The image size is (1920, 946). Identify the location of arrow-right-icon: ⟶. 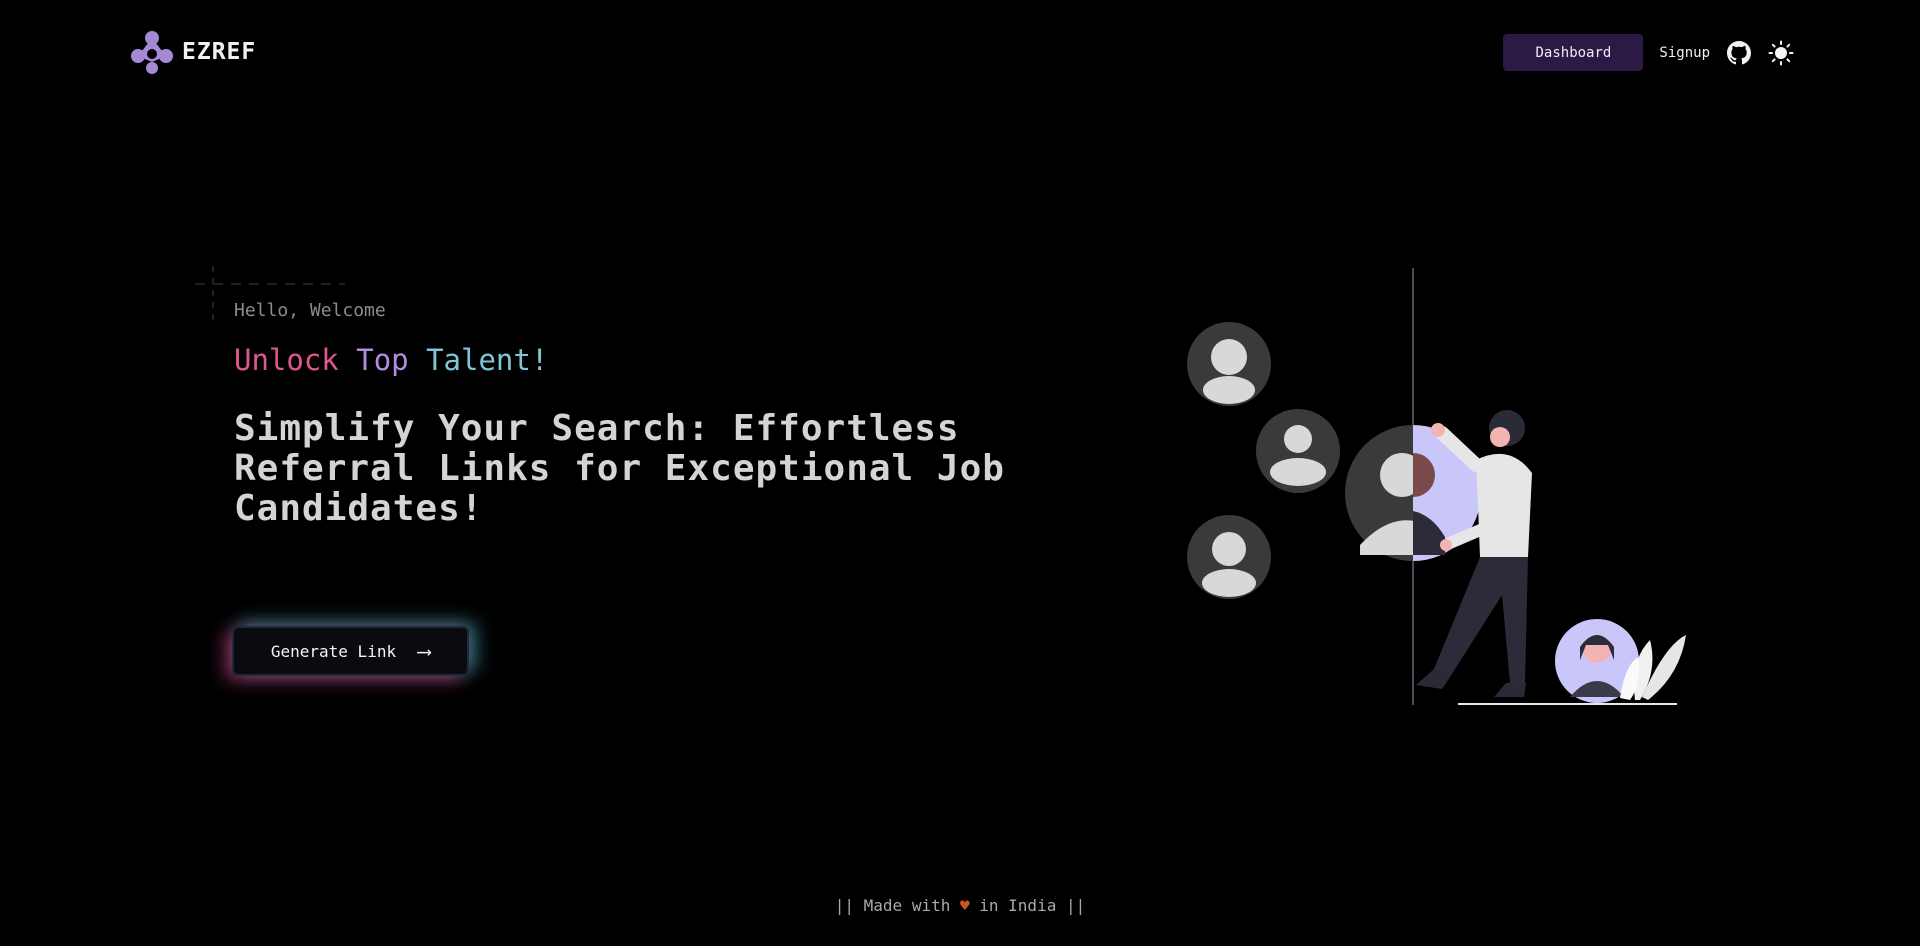
(424, 651).